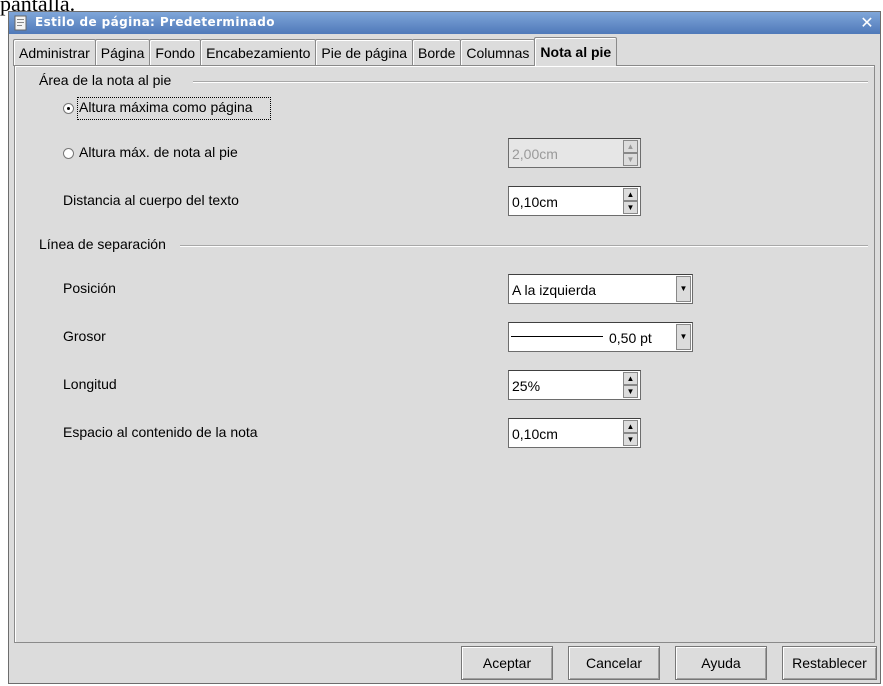  I want to click on weight-select: 0,50 pt ▼, so click(600, 337).